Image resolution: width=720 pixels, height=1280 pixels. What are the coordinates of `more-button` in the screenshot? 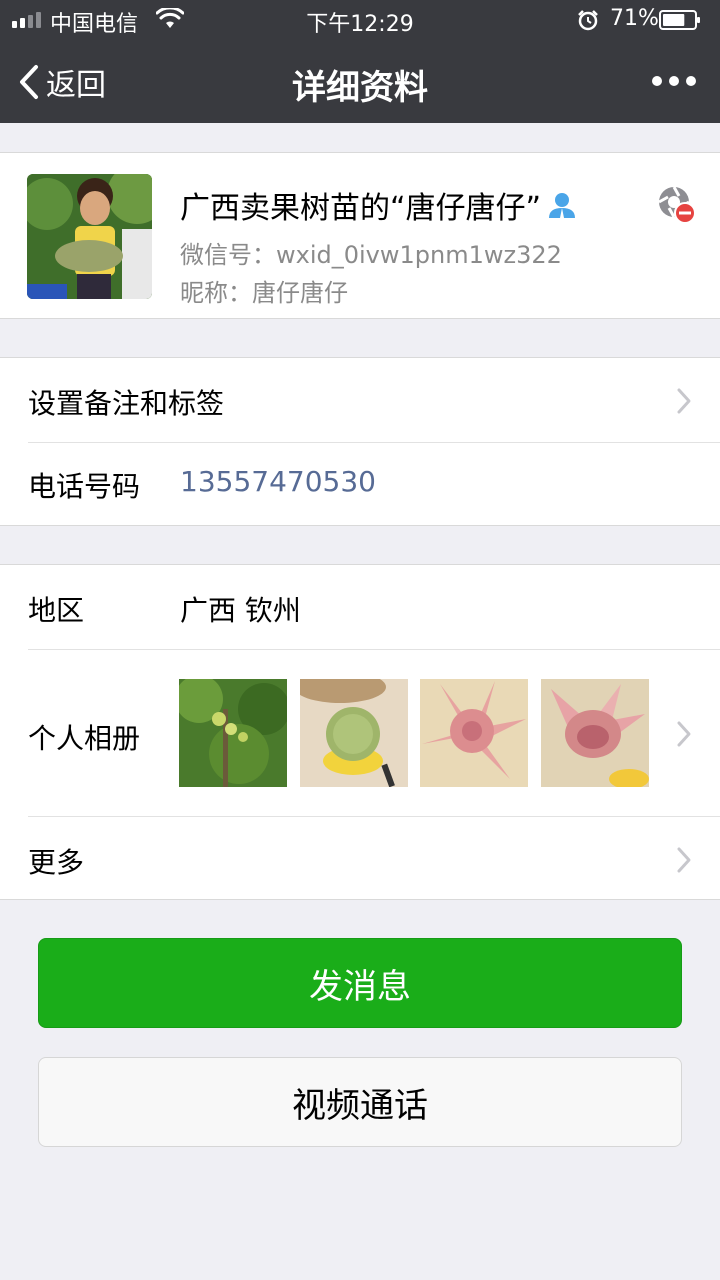 It's located at (674, 81).